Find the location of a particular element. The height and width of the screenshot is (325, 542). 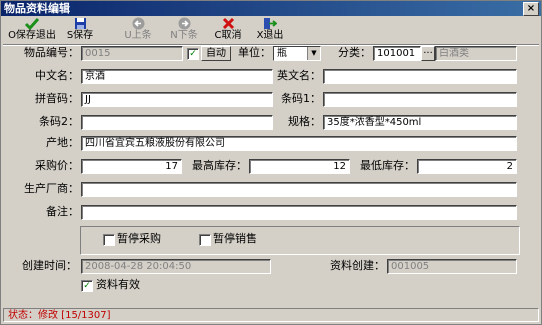

category-label: 分类： is located at coordinates (354, 52).